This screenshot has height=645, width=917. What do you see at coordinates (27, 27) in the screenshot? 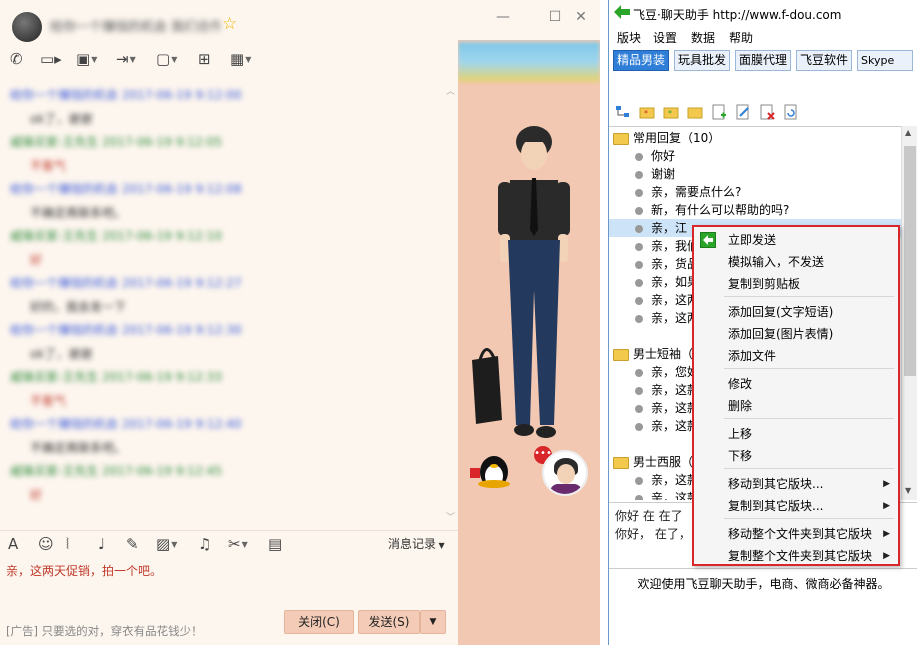
I see `contact-avatar` at bounding box center [27, 27].